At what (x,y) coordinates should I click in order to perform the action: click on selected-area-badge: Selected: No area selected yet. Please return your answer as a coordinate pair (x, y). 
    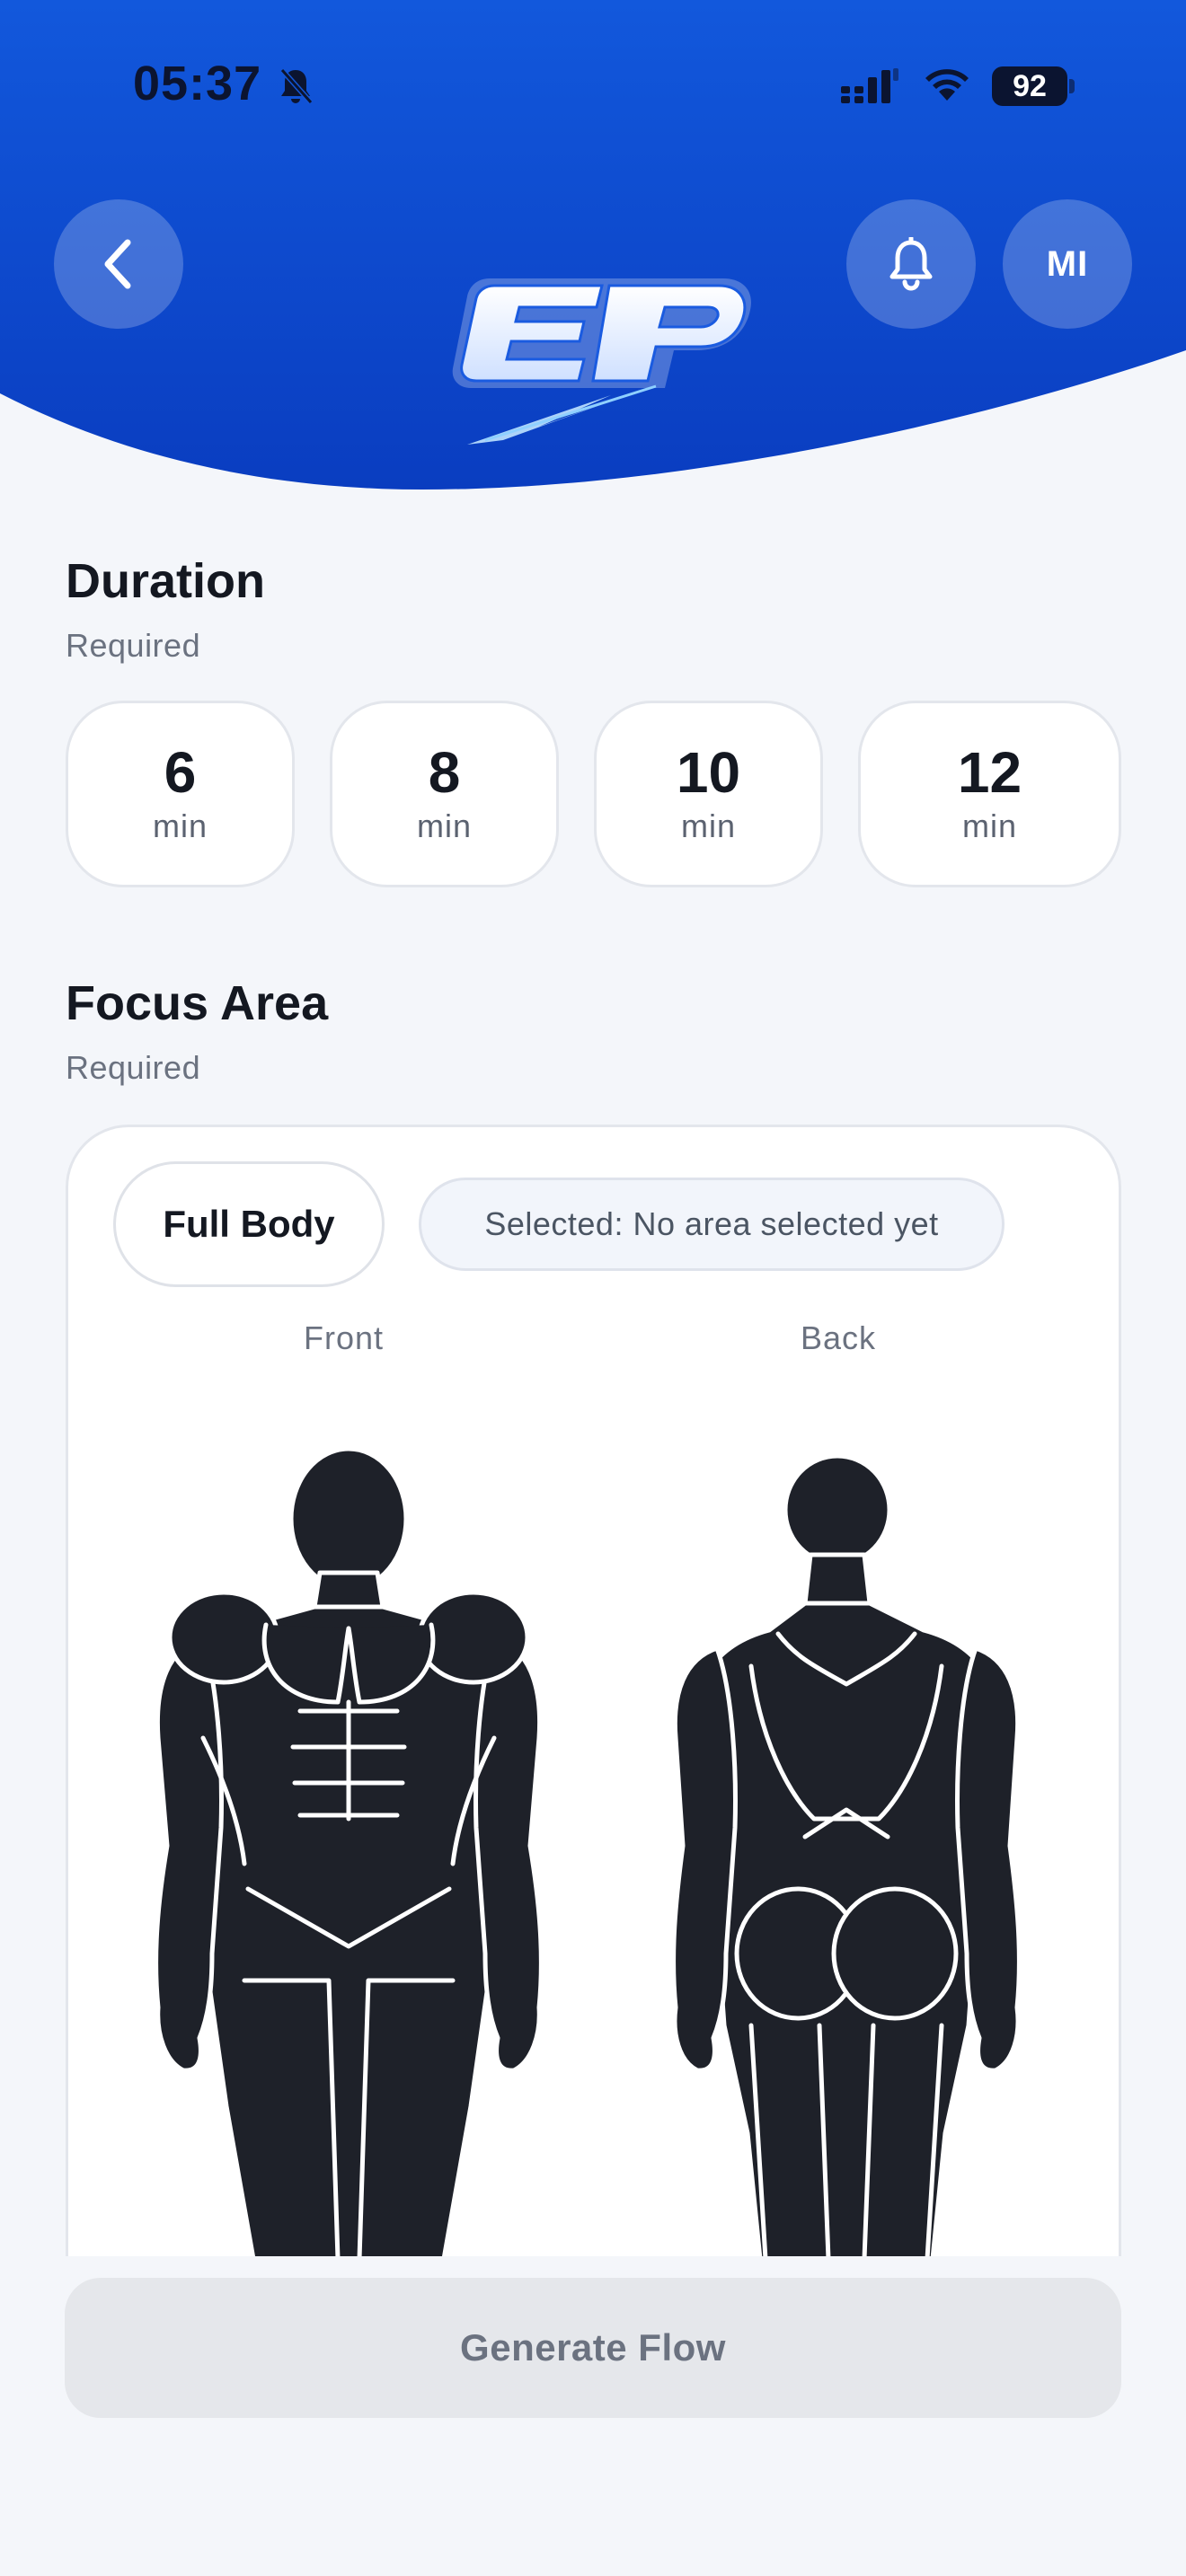
    Looking at the image, I should click on (712, 1224).